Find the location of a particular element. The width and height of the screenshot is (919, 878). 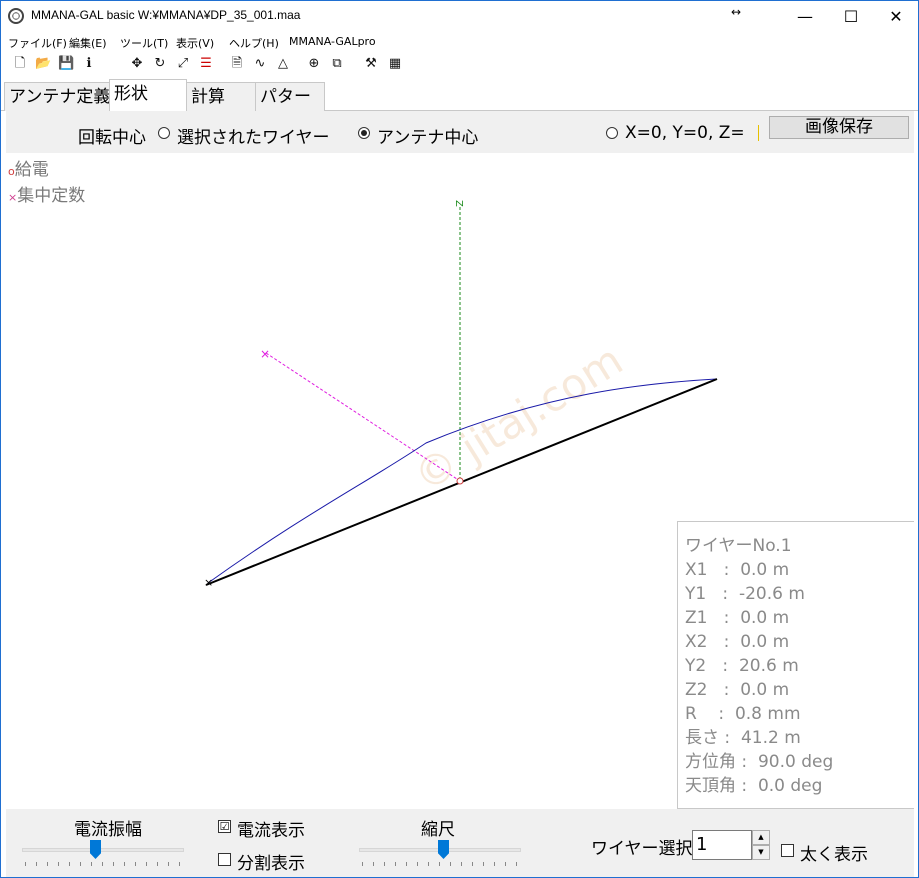

wire-info-zenith: 天頂角 : 0.0 deg is located at coordinates (754, 786).